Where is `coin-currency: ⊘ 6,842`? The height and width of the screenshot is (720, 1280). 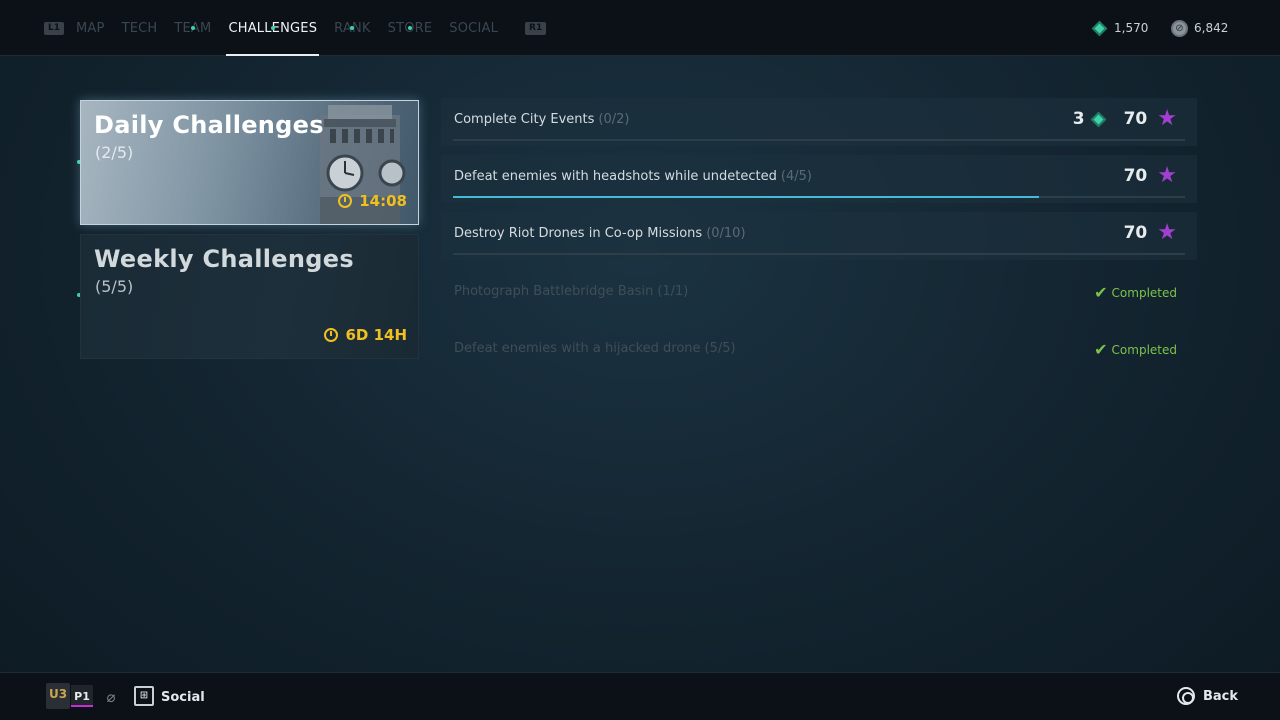
coin-currency: ⊘ 6,842 is located at coordinates (1199, 28).